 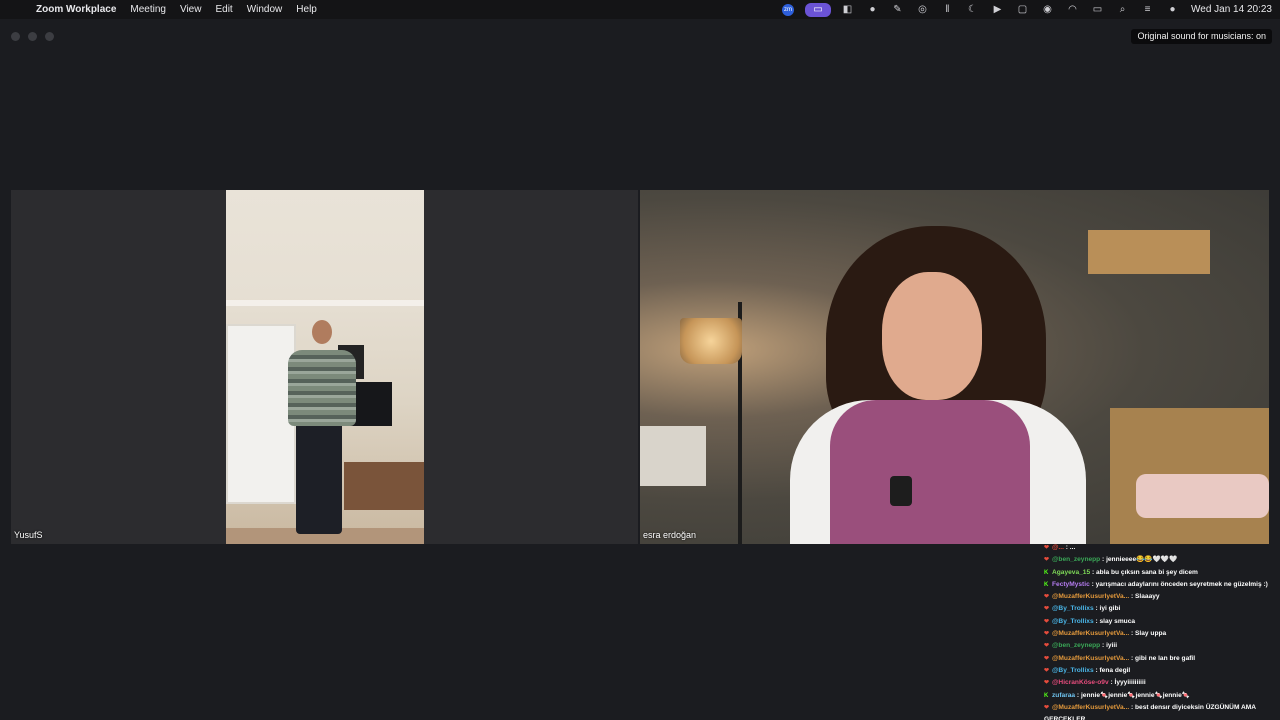 I want to click on battery-app-icon: ▢, so click(x=1022, y=9).